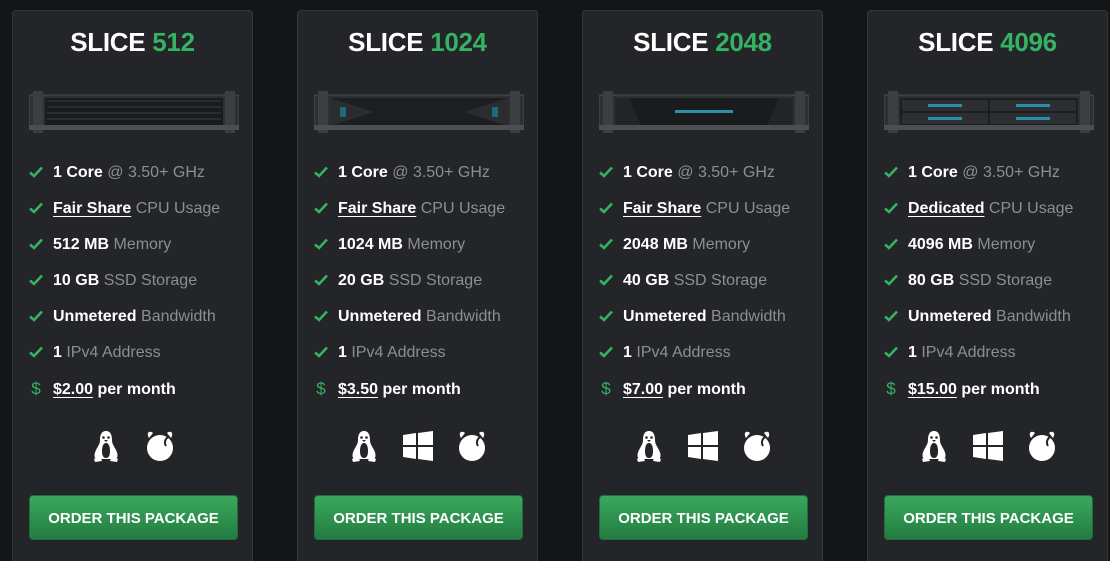  I want to click on feature-storage: 40 GB SSD Storage, so click(710, 287).